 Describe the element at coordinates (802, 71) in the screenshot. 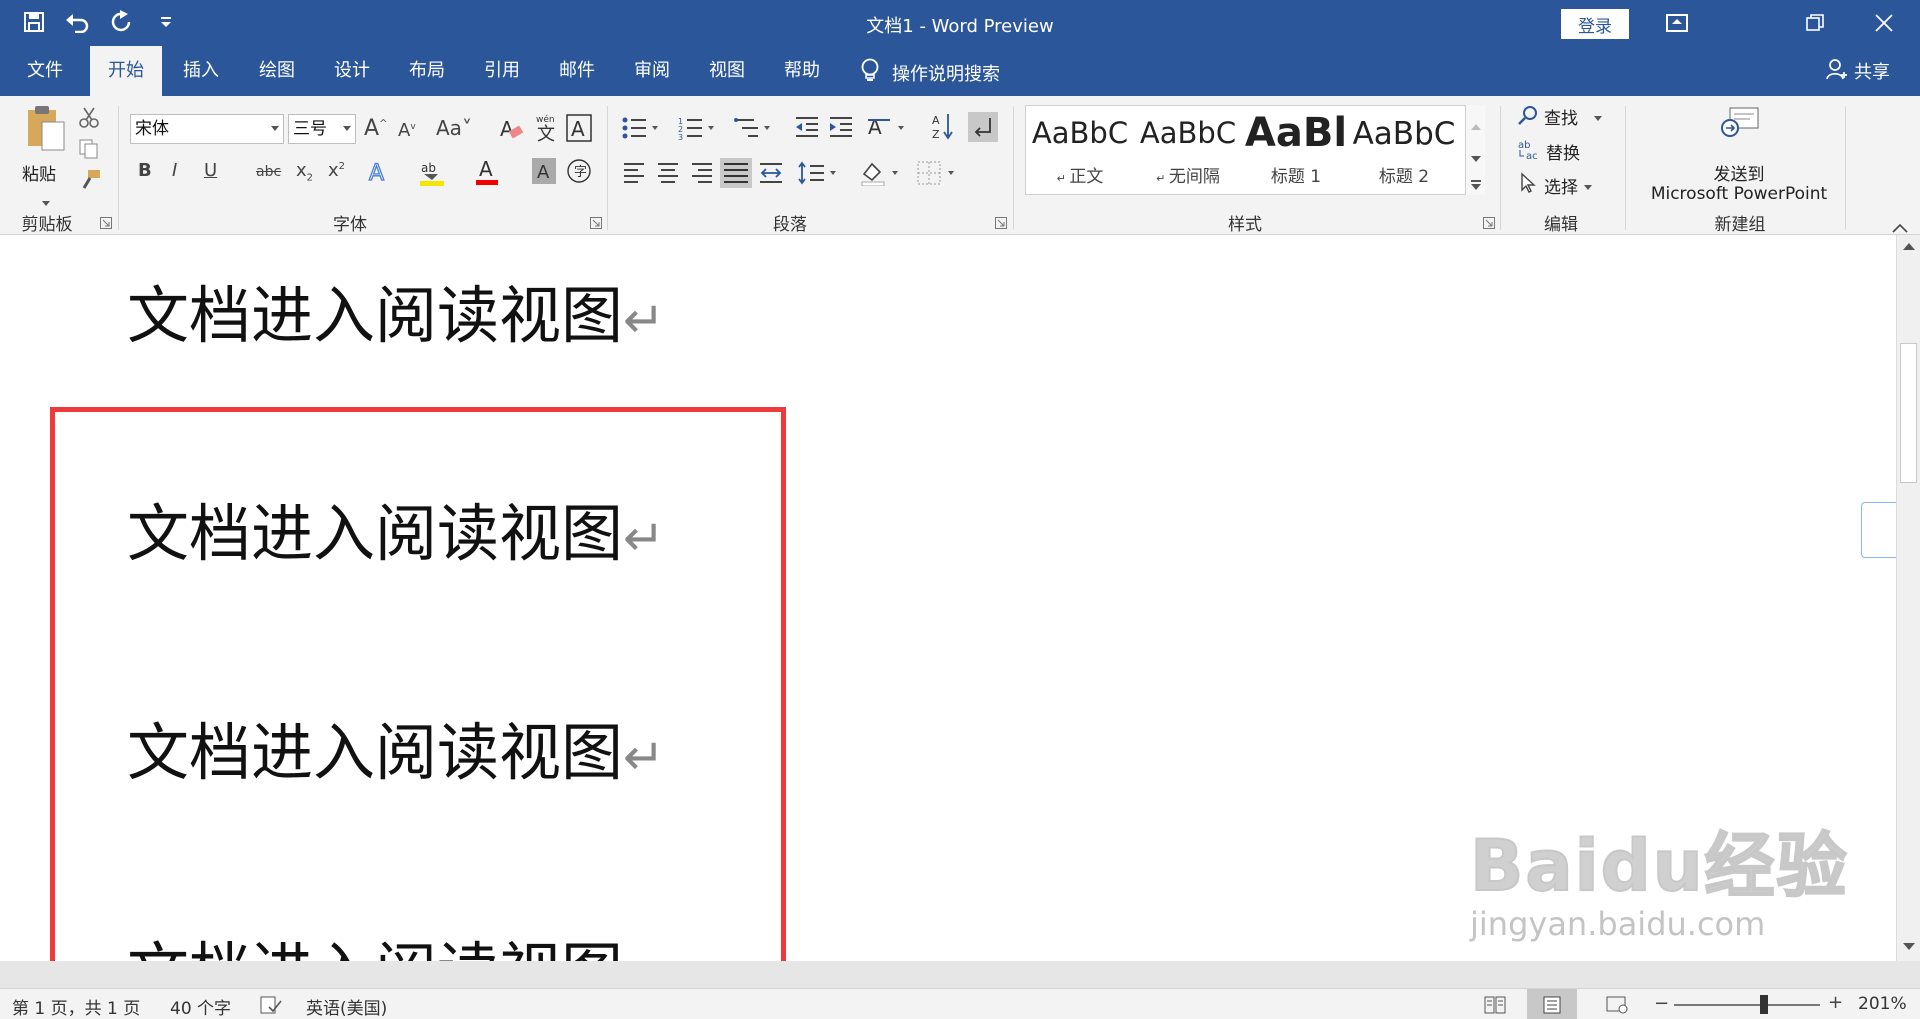

I see `tab-help: 帮助` at that location.